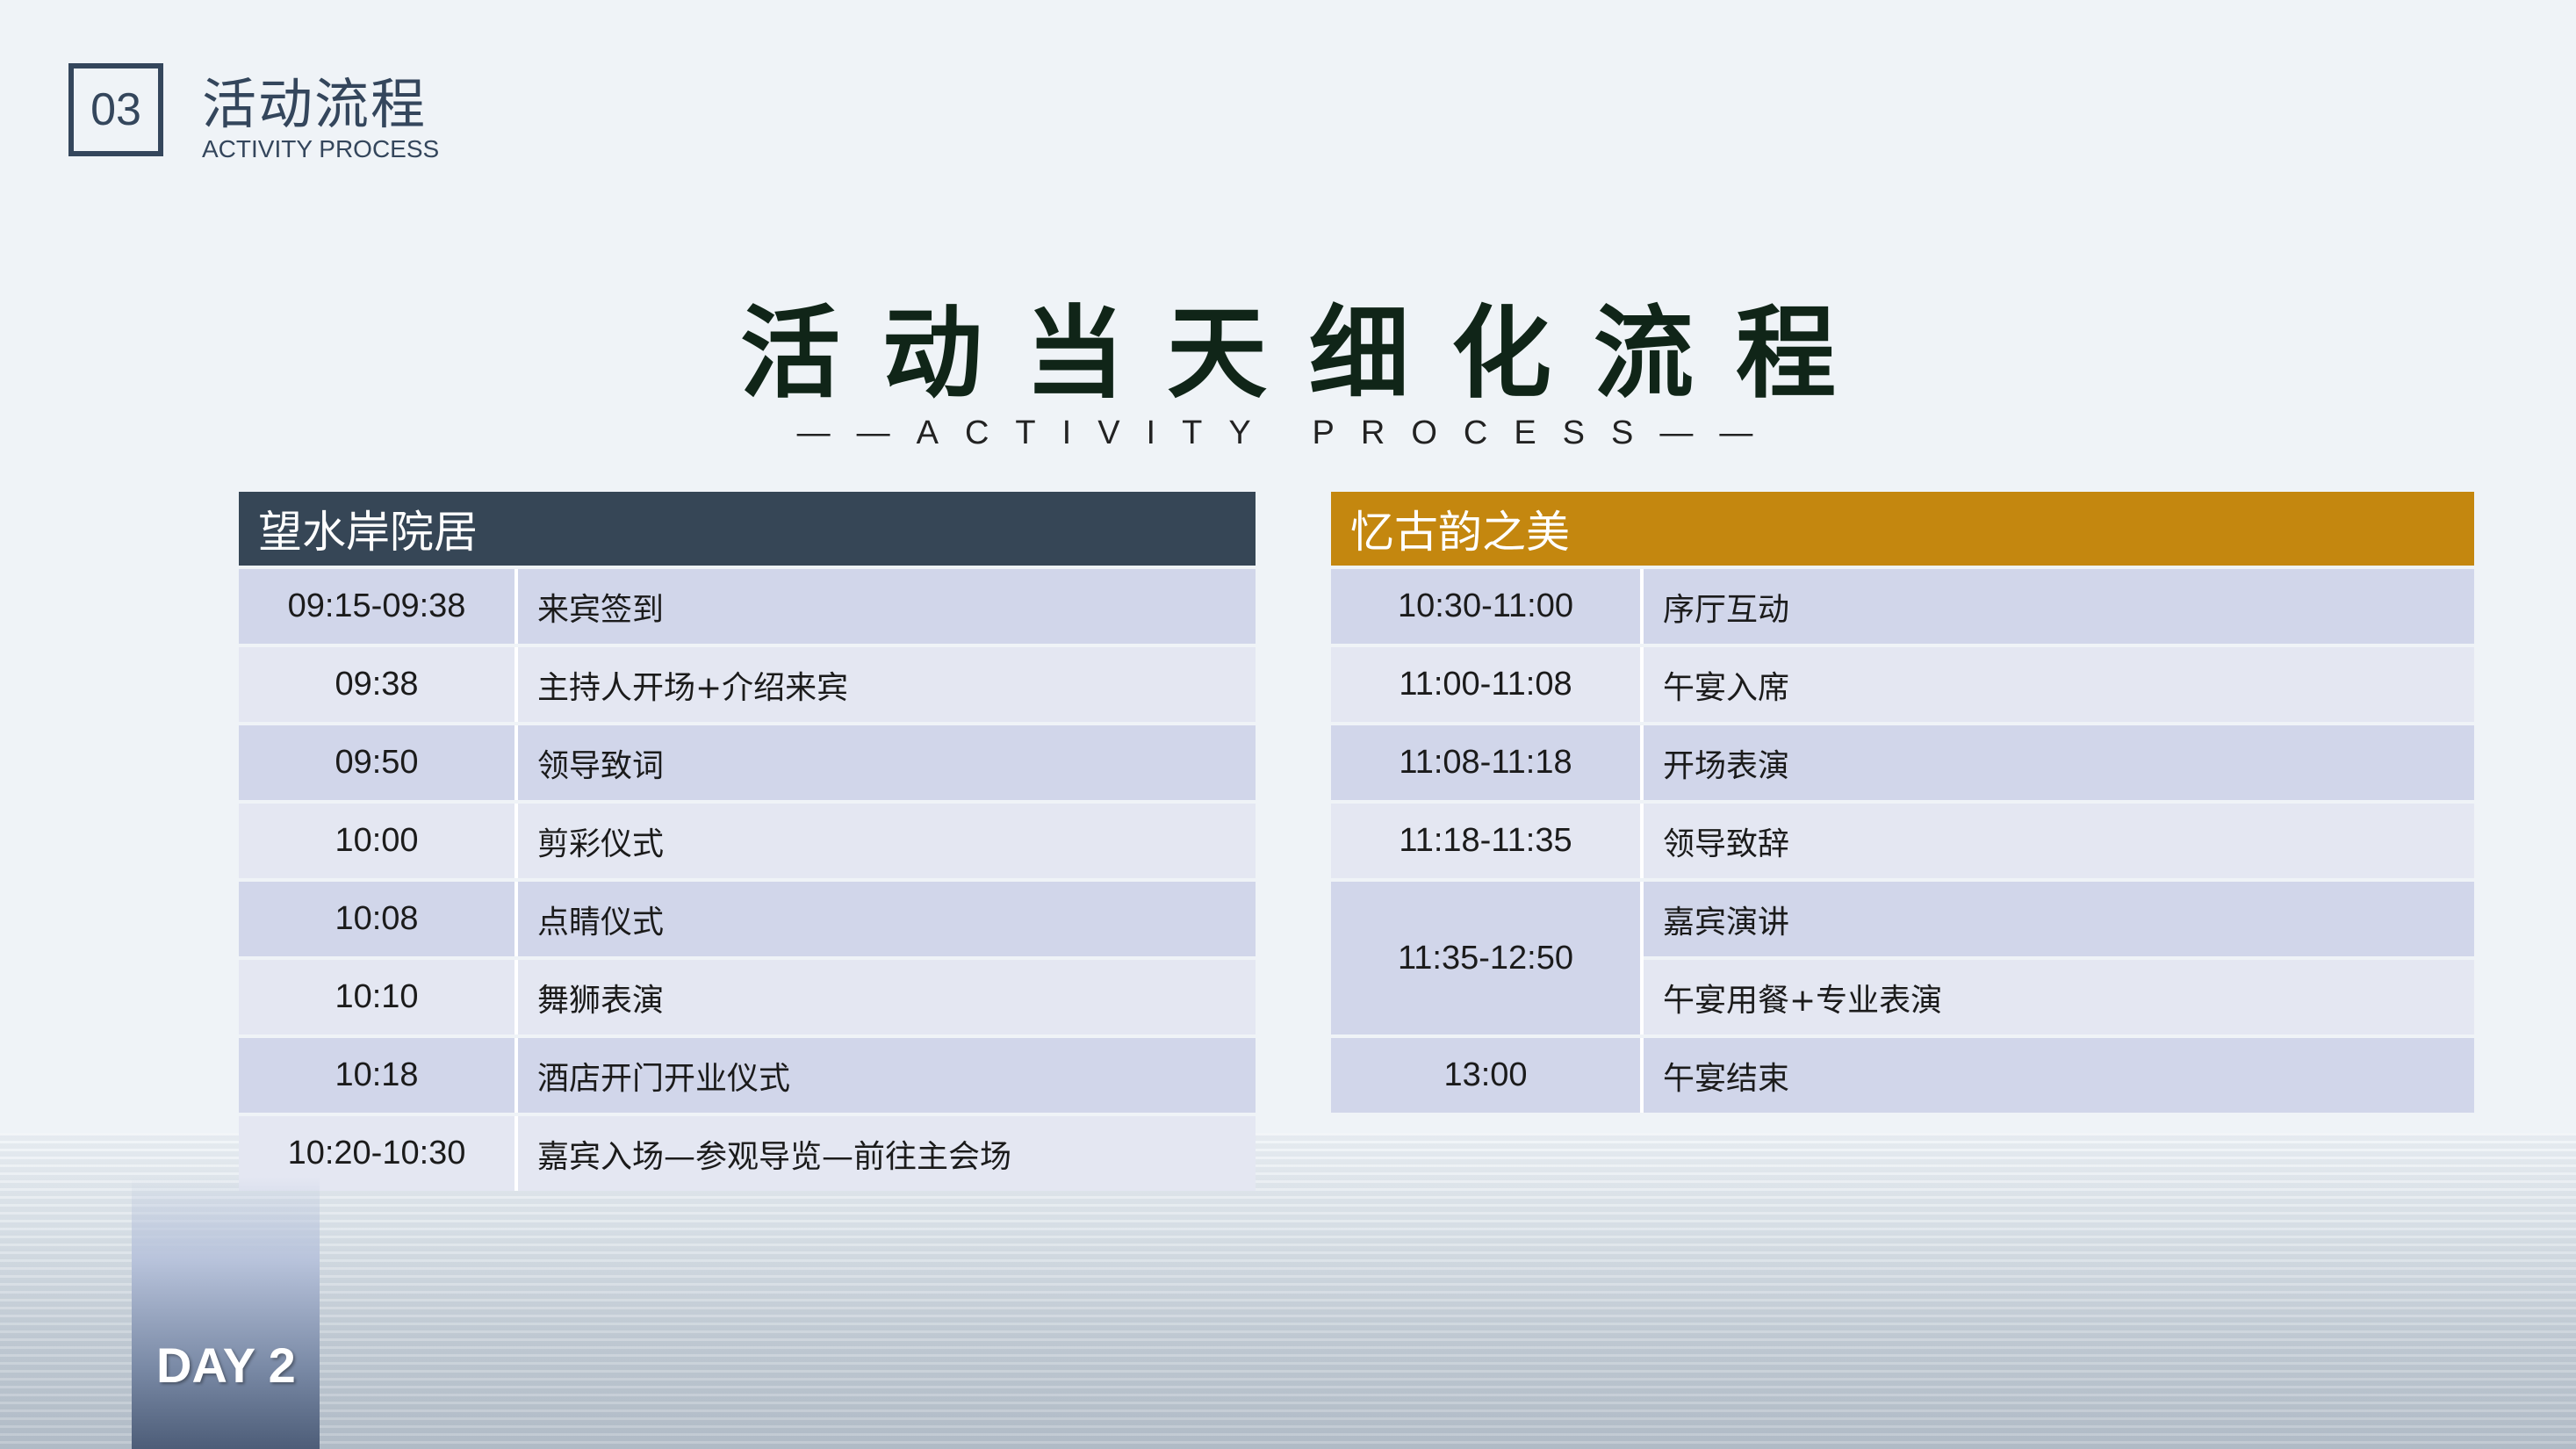 The image size is (2576, 1449). I want to click on time-cell: 11:35-12:50, so click(1487, 958).